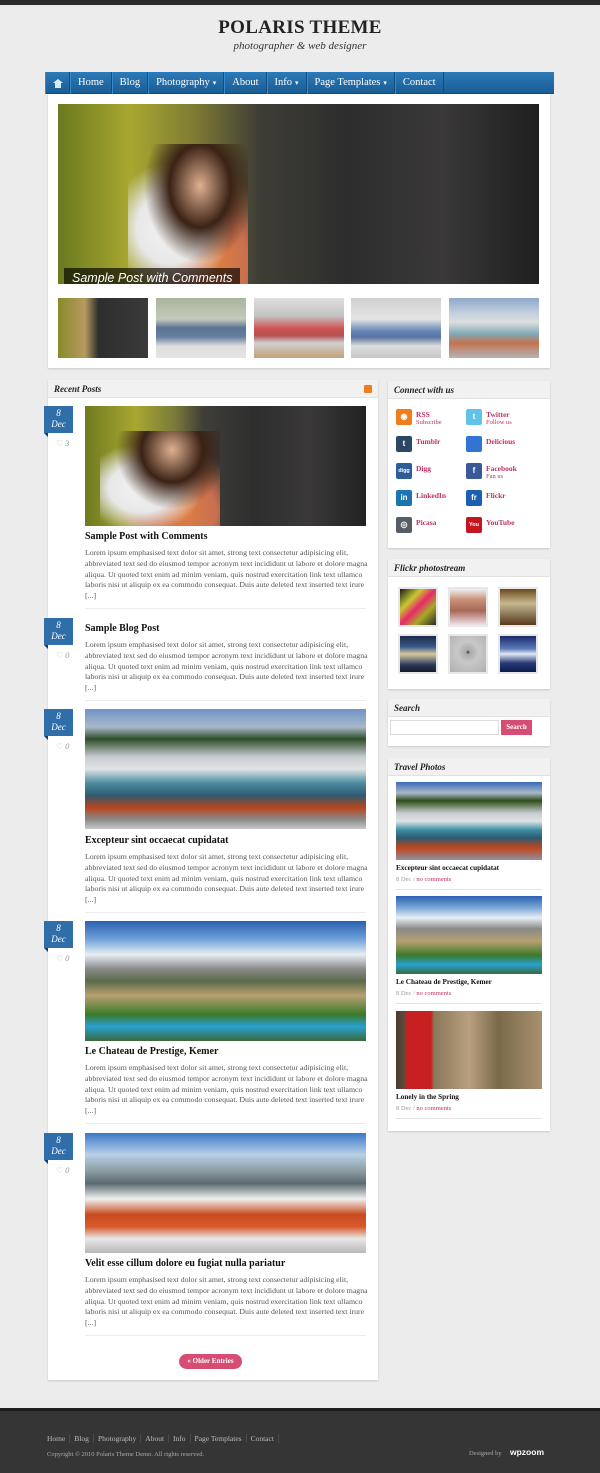 The image size is (600, 1473). I want to click on social-label: Digg, so click(423, 468).